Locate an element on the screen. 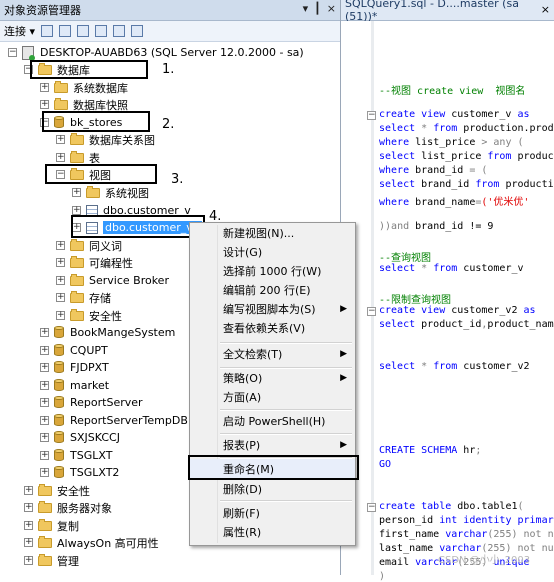  tree-database-node: + FJDPXT is located at coordinates (74, 367).